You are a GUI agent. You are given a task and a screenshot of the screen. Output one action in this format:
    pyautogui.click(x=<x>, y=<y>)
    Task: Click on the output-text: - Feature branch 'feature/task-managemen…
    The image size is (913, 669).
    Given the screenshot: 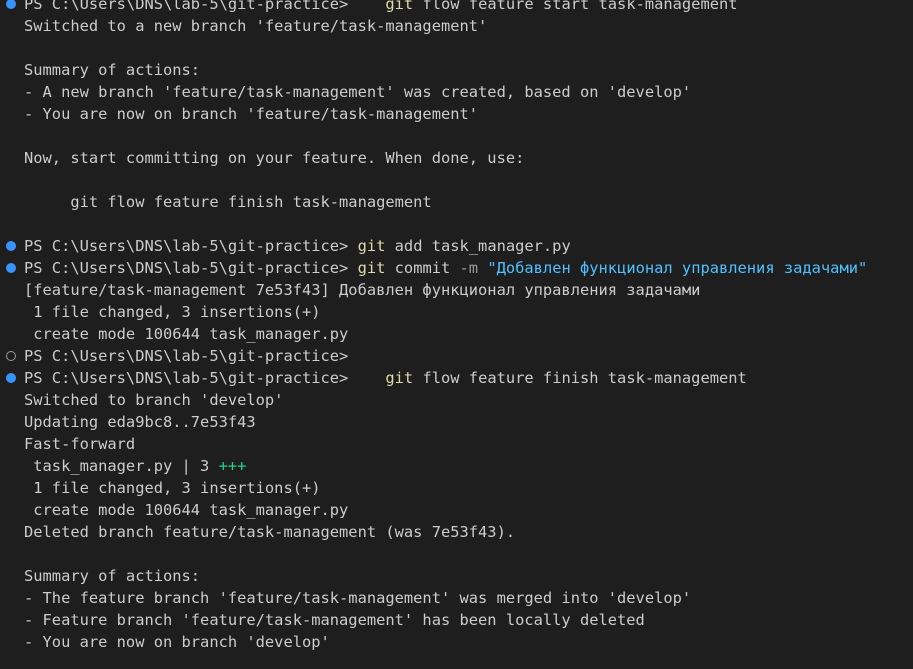 What is the action you would take?
    pyautogui.click(x=334, y=620)
    